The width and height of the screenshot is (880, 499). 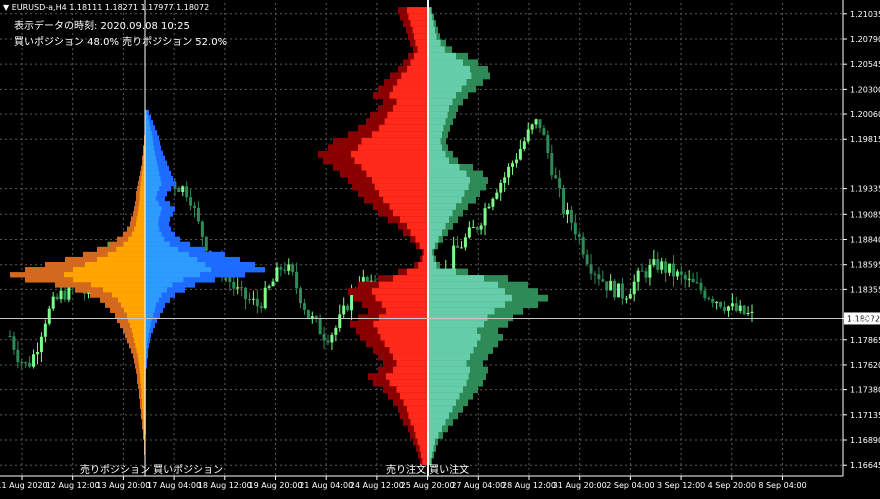 I want to click on time-tick-label: 25 Aug 20:00, so click(x=428, y=485).